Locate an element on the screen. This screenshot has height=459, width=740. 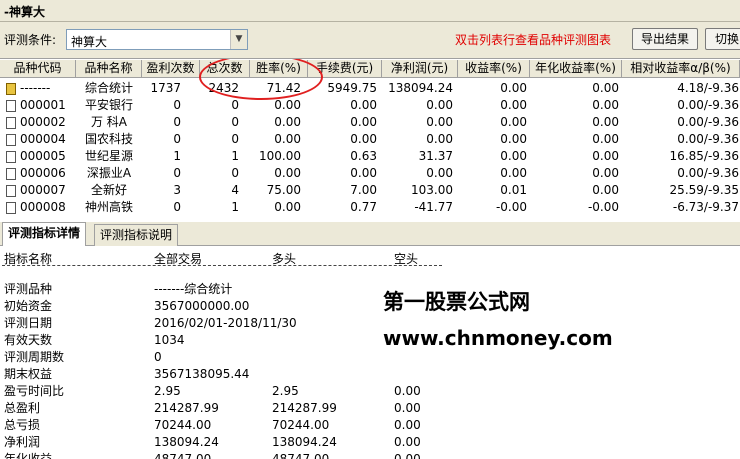
col-header-return-rate: 收益率(%) is located at coordinates (494, 69).